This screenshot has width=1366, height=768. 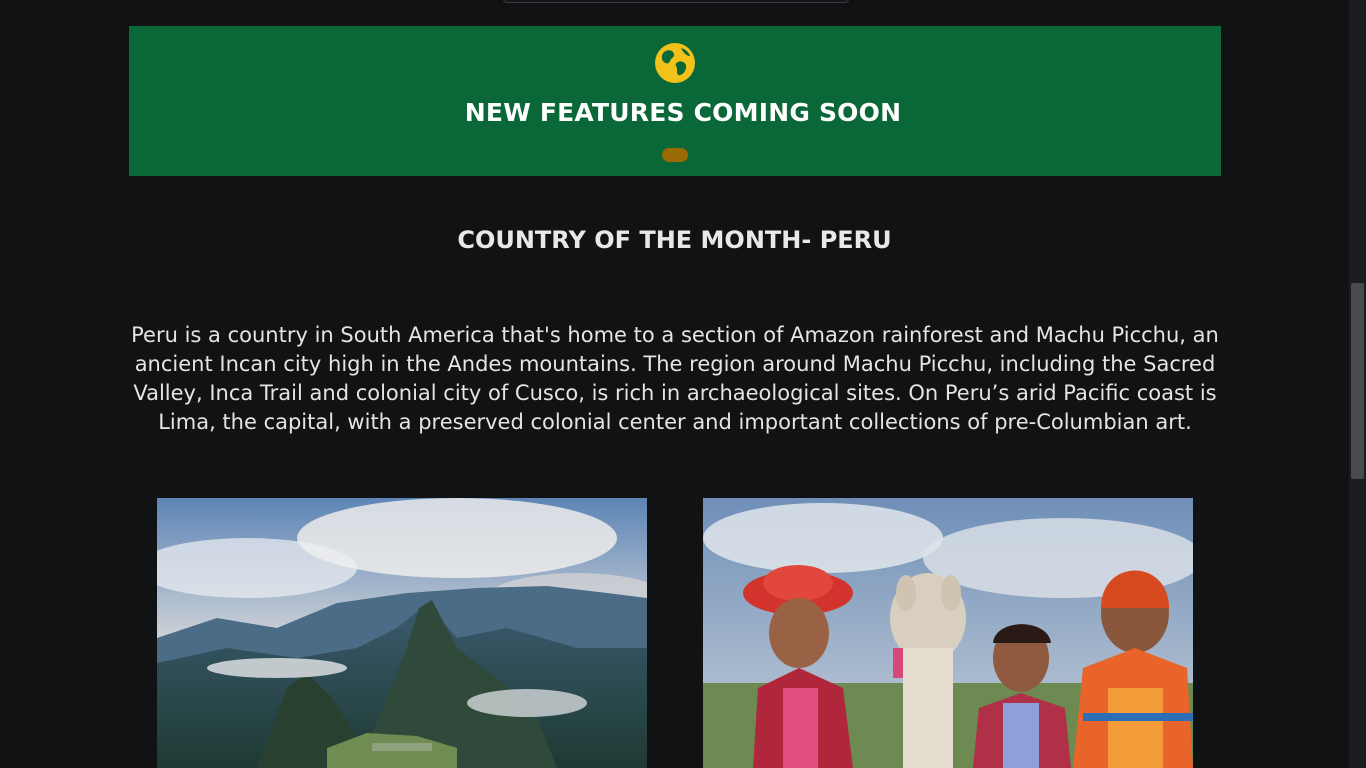 I want to click on top-search-bar-edge, so click(x=676, y=1).